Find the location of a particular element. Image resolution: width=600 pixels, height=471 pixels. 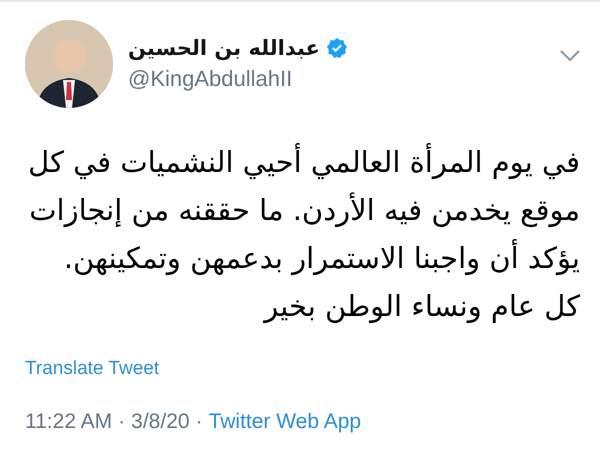

chevron-down-icon is located at coordinates (570, 56).